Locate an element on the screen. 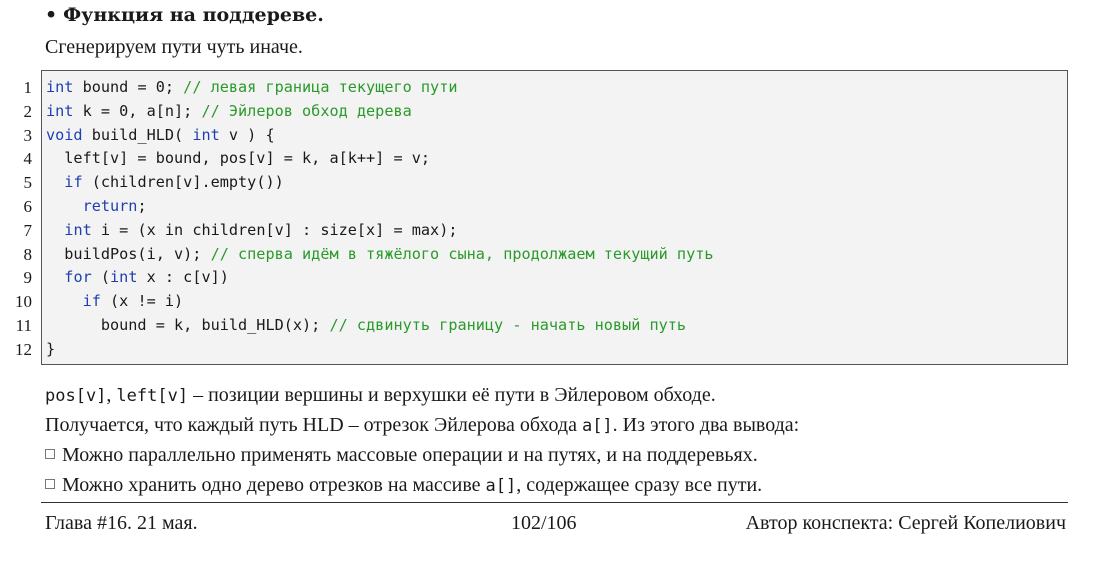  code-line: void build_HLD( int v ) { is located at coordinates (380, 136).